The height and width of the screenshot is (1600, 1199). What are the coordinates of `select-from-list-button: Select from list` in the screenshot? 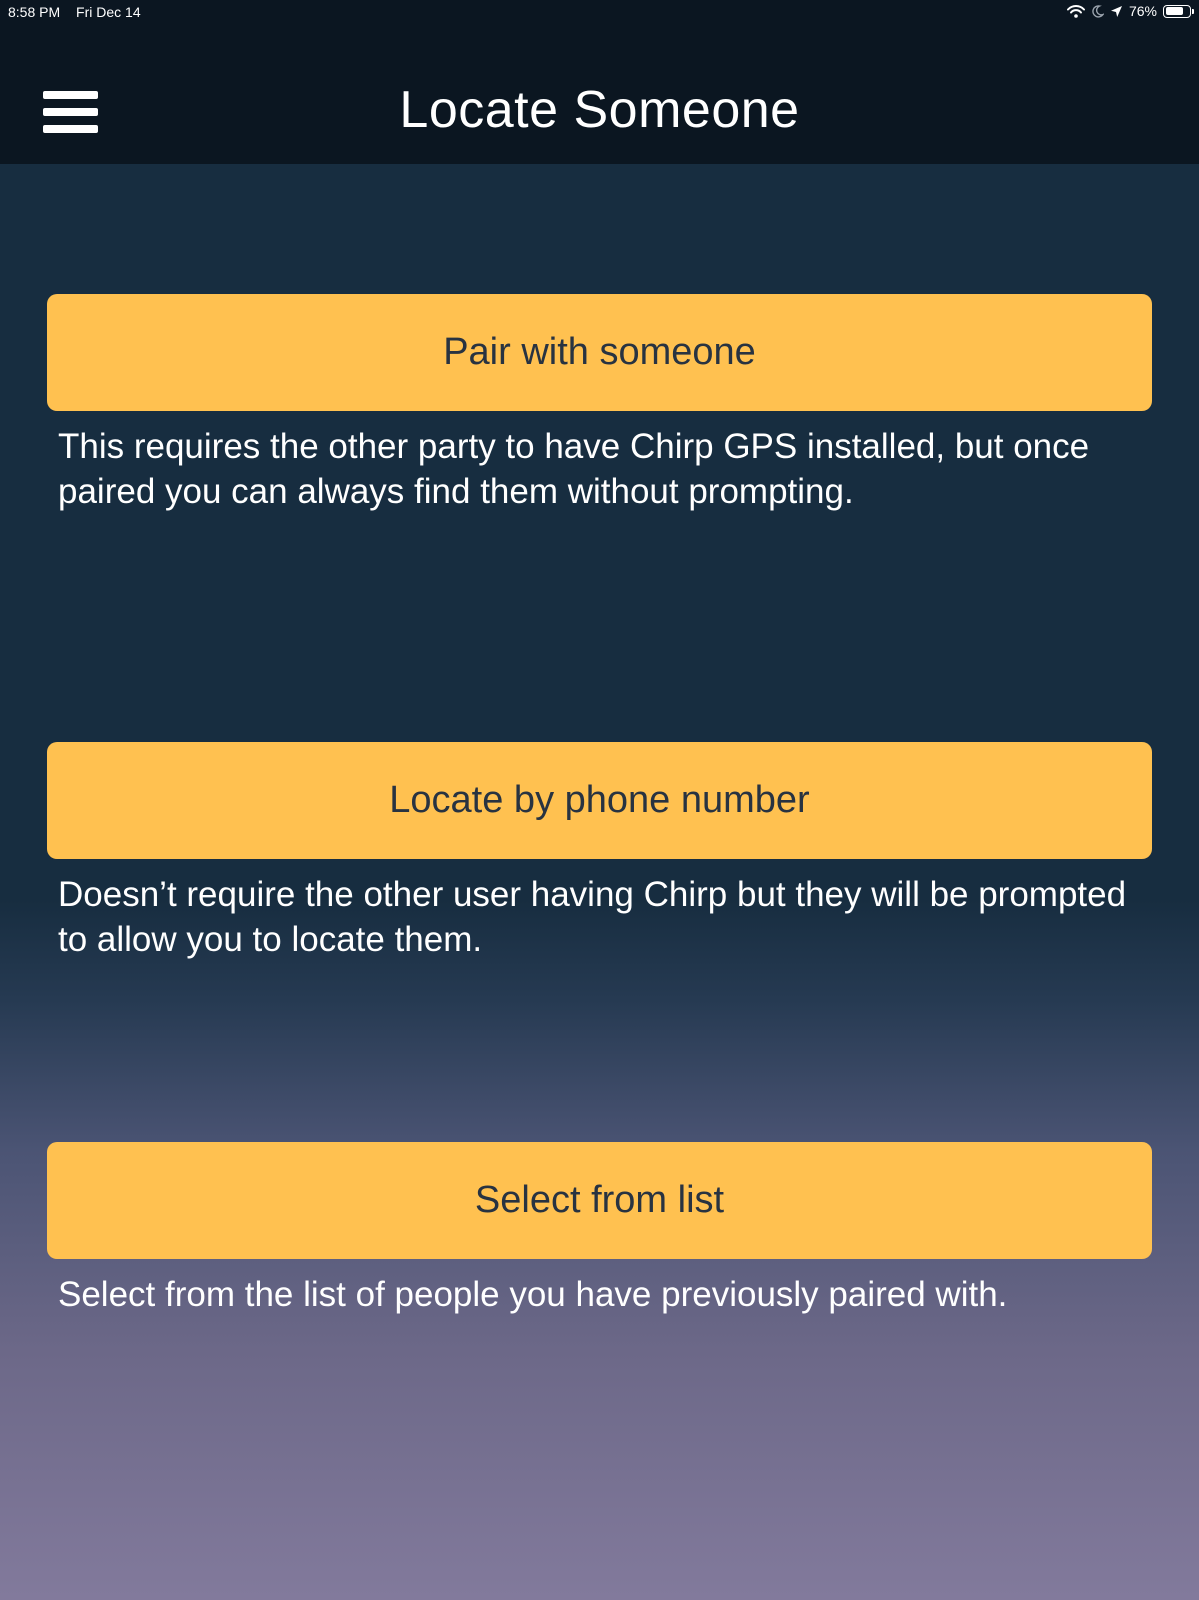 It's located at (599, 1200).